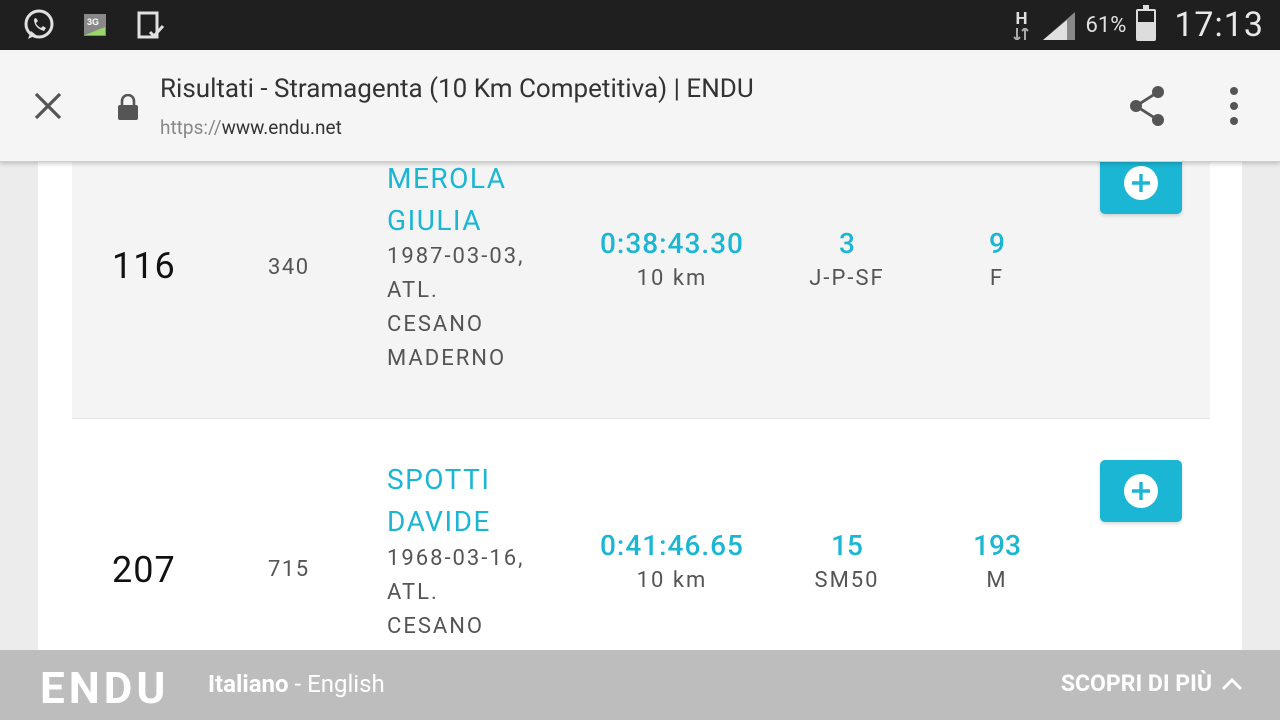  I want to click on lock-icon, so click(128, 106).